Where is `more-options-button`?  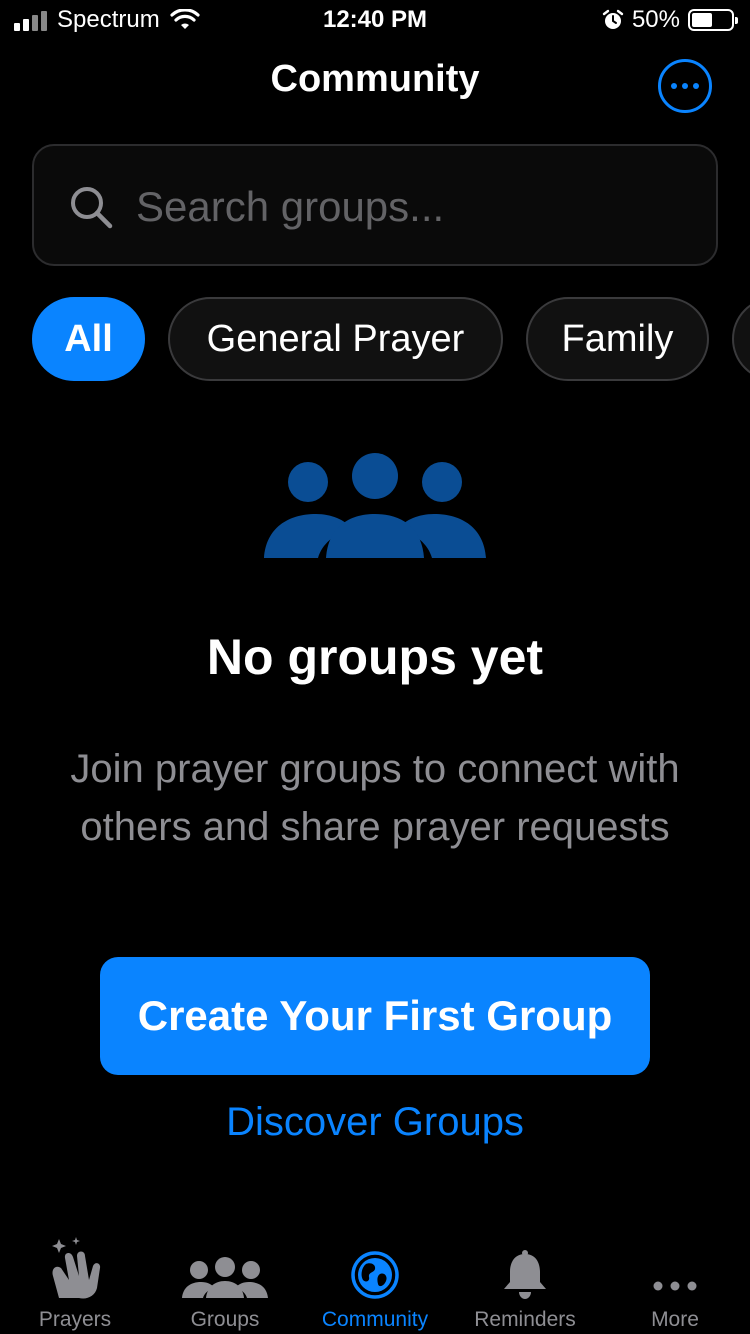 more-options-button is located at coordinates (685, 86).